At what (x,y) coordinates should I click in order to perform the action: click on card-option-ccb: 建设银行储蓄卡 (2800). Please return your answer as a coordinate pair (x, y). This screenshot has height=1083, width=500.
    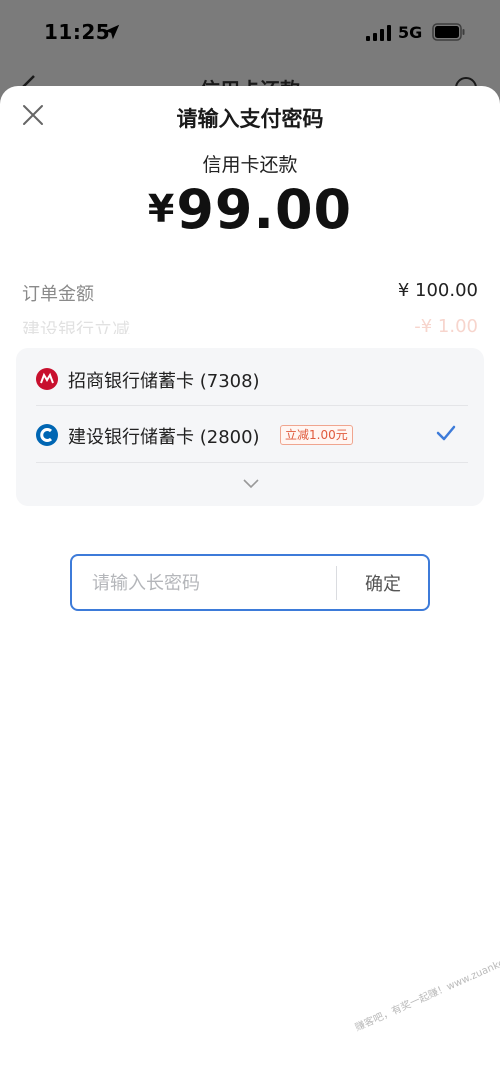
    Looking at the image, I should click on (250, 434).